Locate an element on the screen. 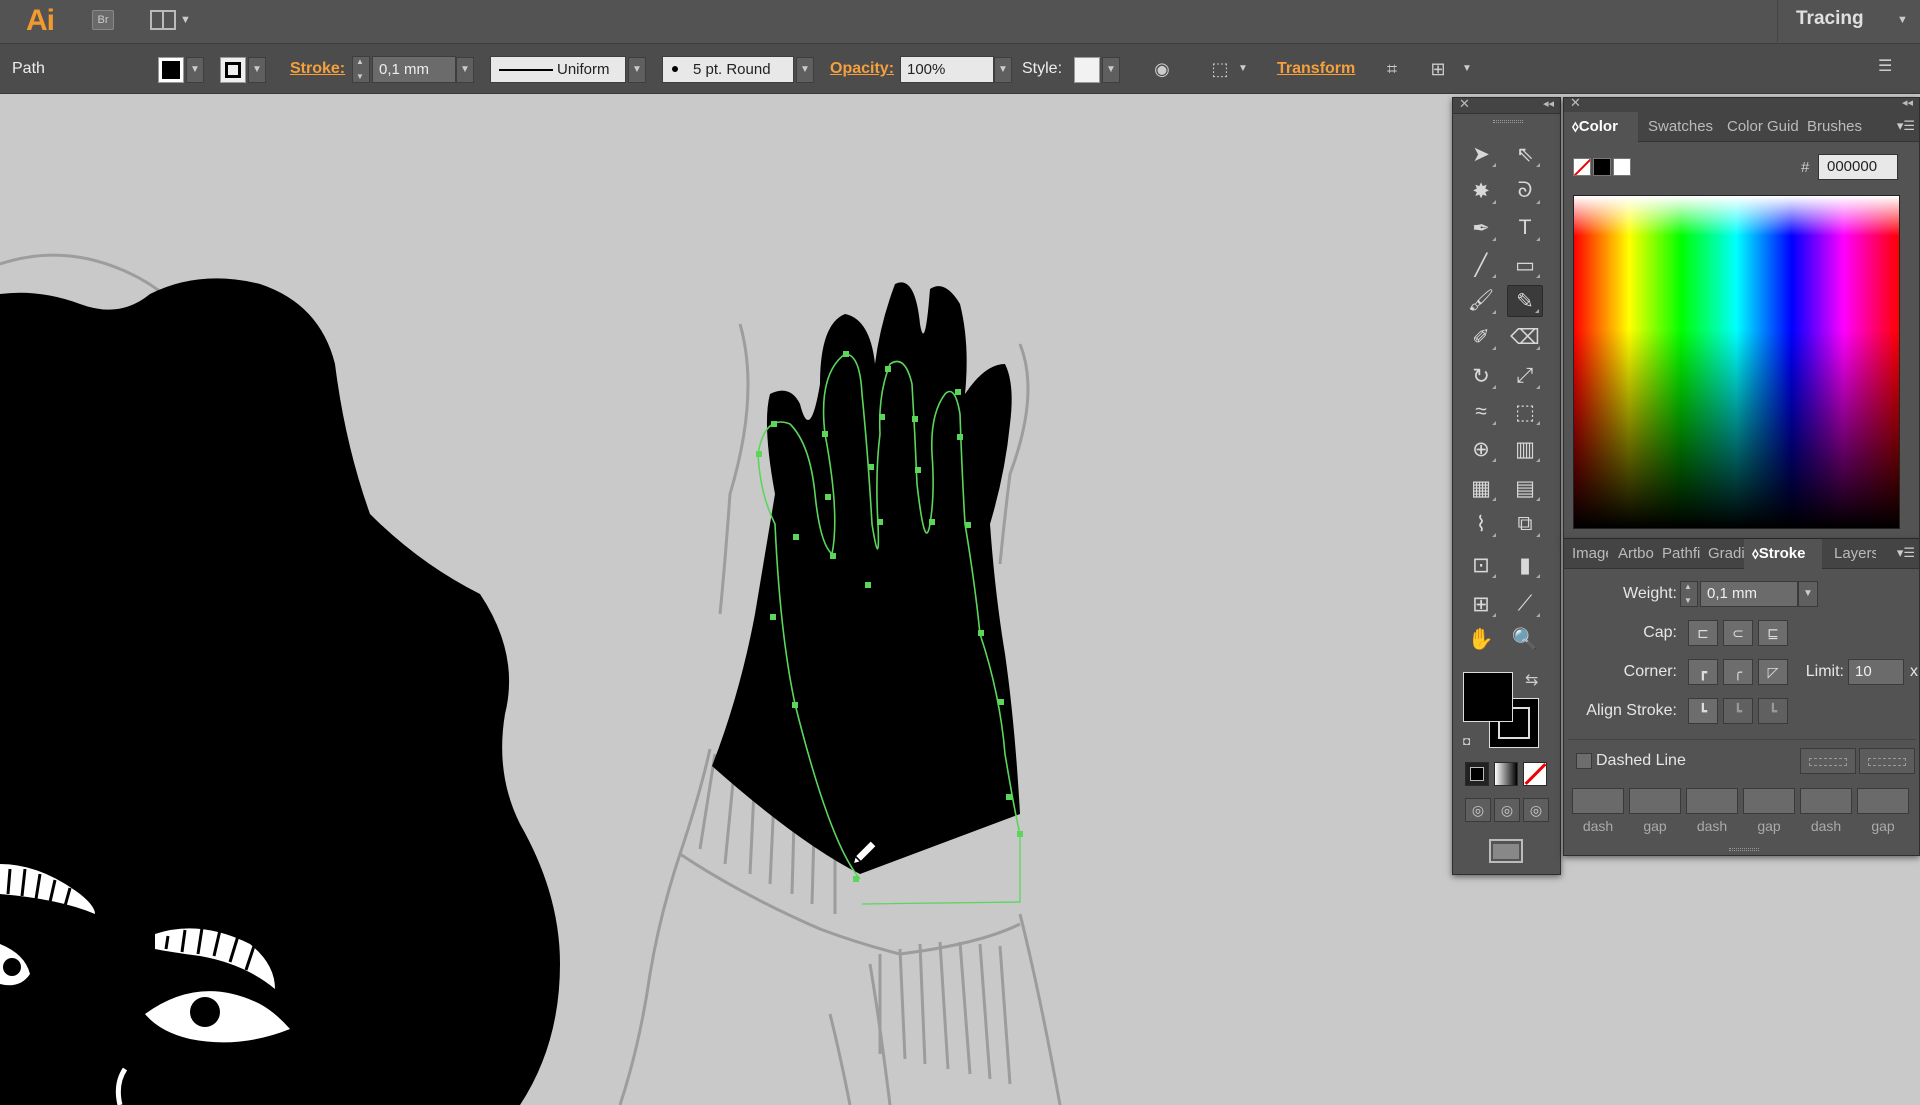 The image size is (1920, 1105). mesh-tool-icon: ▦ is located at coordinates (1481, 488).